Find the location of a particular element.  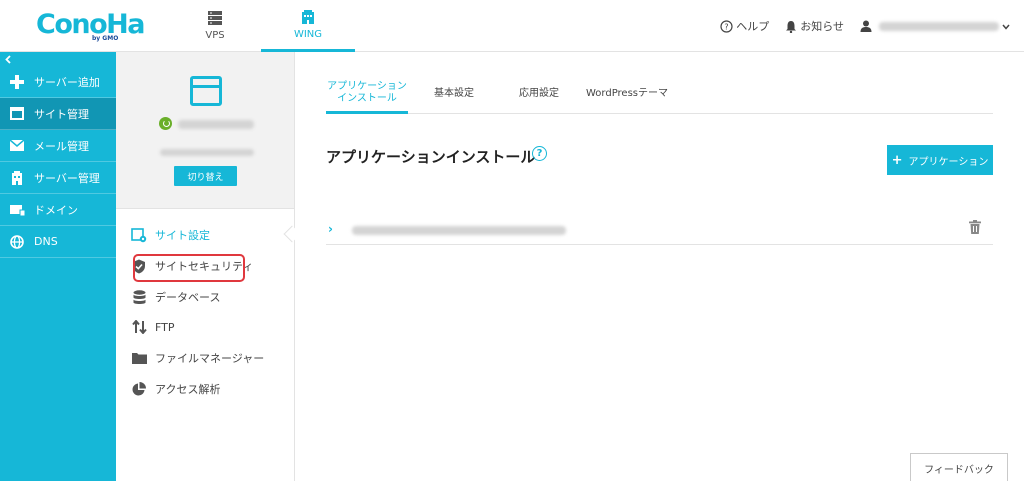

folder-icon is located at coordinates (139, 358).